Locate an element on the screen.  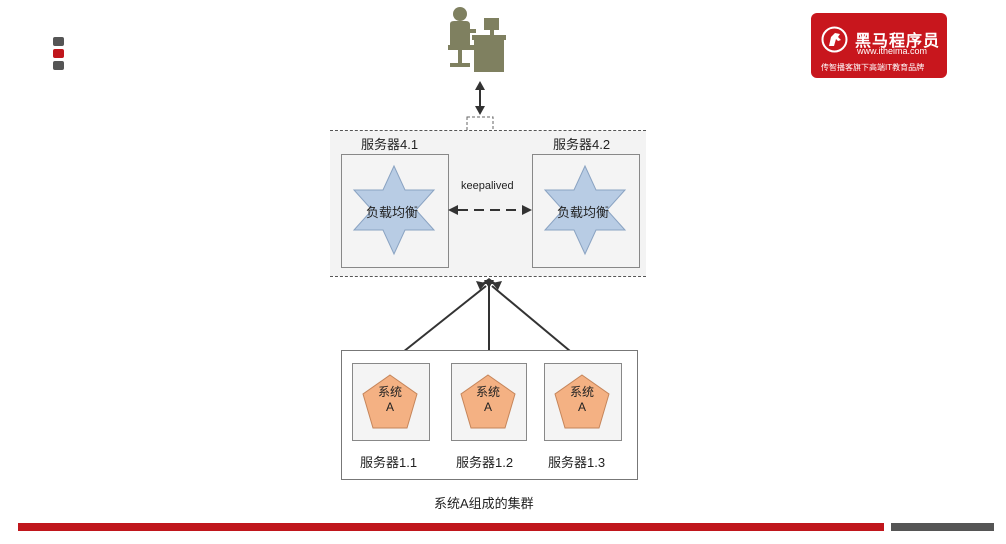
lb-server-label: 服务器4.2 is located at coordinates (582, 144).